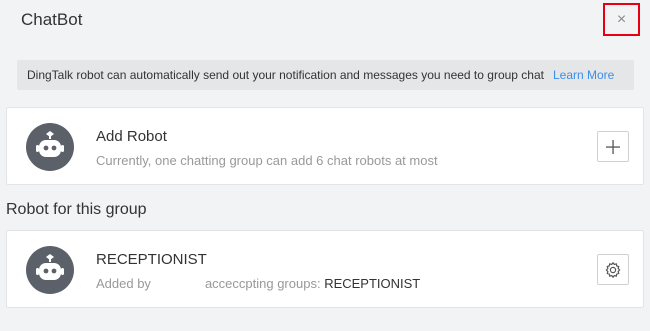 The image size is (650, 331). Describe the element at coordinates (325, 21) in the screenshot. I see `title-bar: ChatBot ×` at that location.